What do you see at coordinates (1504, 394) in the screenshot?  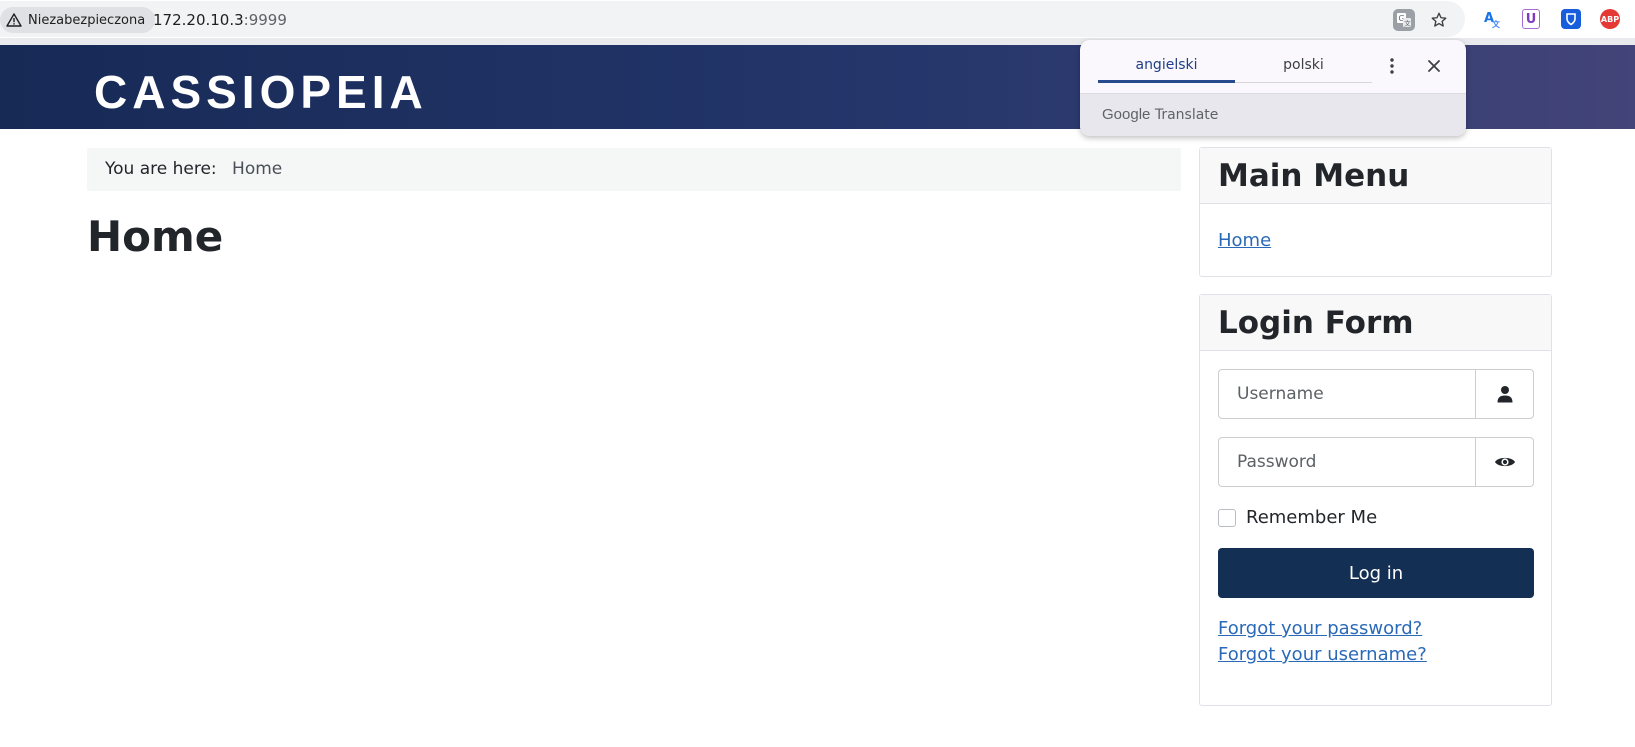 I see `user-icon` at bounding box center [1504, 394].